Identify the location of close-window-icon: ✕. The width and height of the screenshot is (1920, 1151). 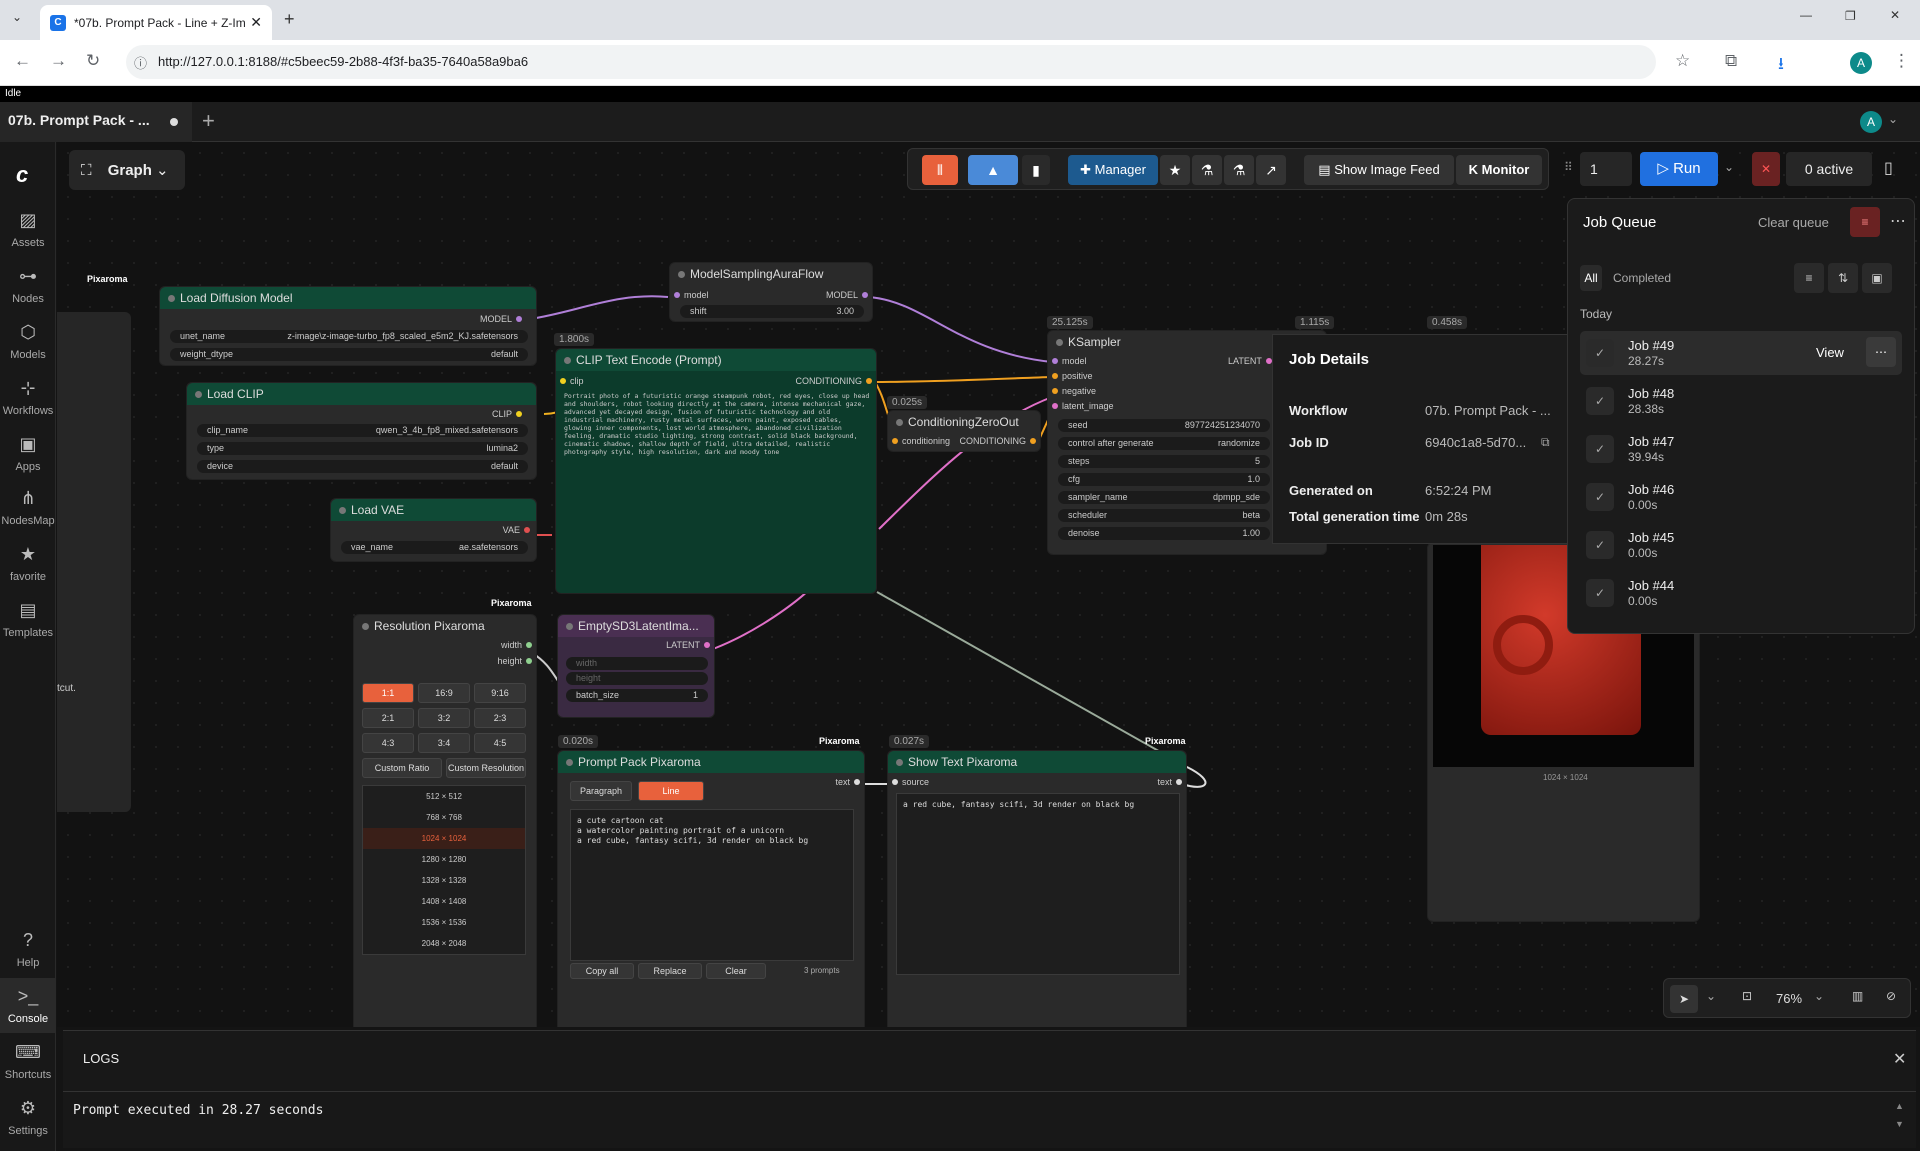
(1895, 15).